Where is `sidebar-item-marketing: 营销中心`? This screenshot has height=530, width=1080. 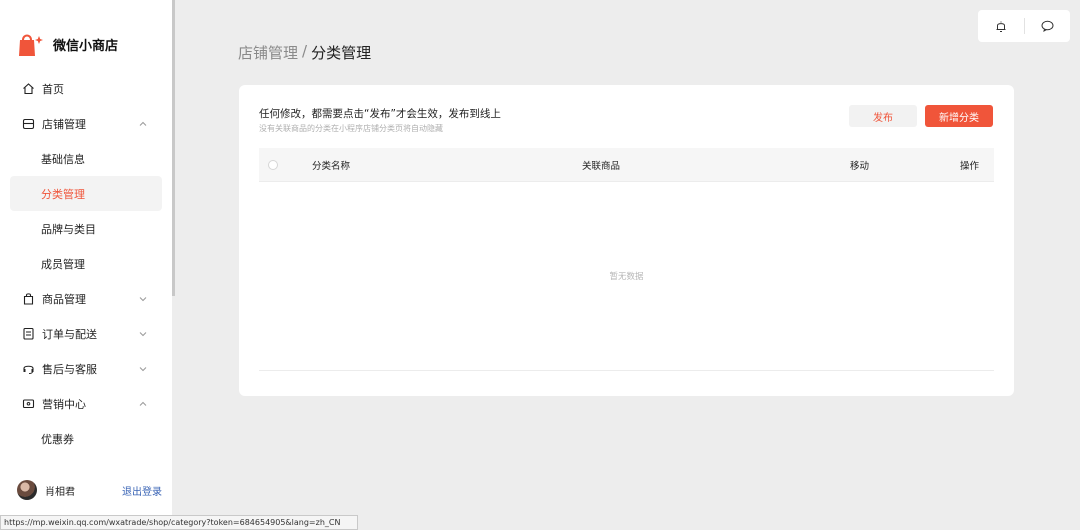
sidebar-item-marketing: 营销中心 is located at coordinates (86, 403).